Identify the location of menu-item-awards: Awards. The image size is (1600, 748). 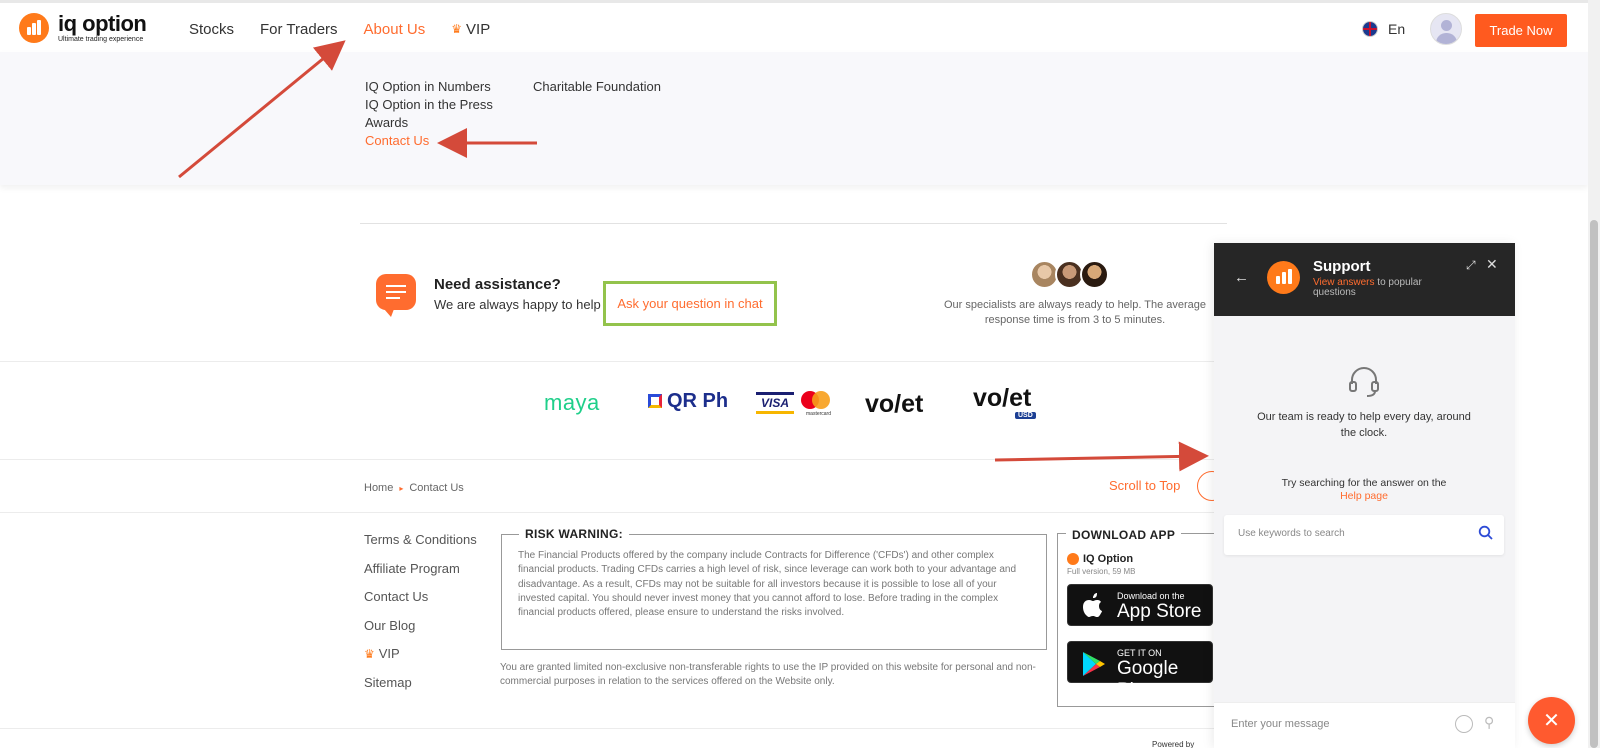
(429, 123).